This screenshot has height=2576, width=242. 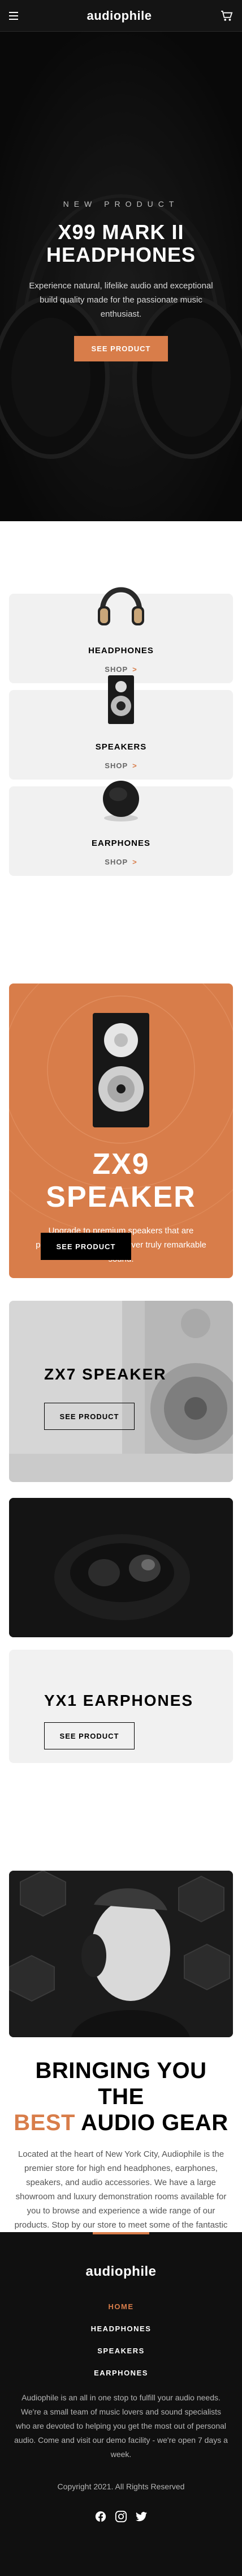 I want to click on footer-accent-bar, so click(x=121, y=2233).